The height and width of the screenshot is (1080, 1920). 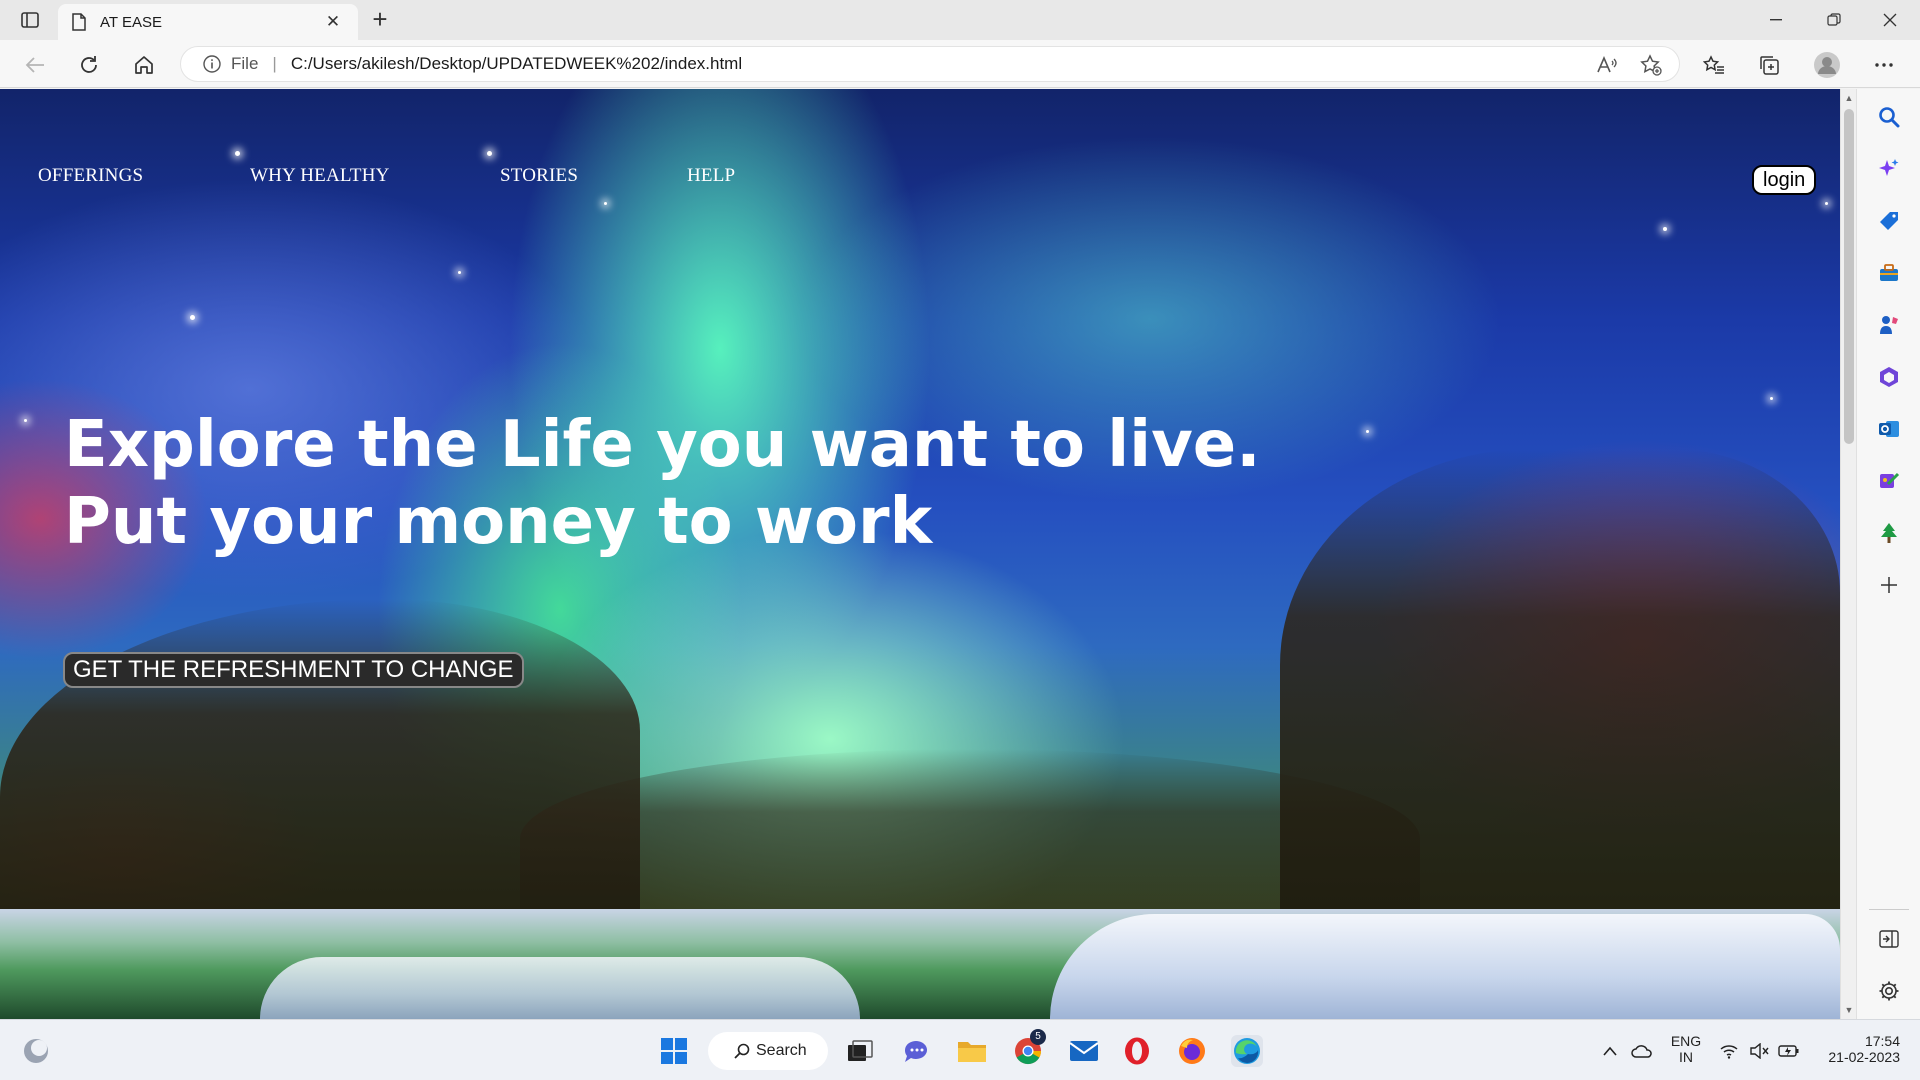 I want to click on info-icon, so click(x=212, y=64).